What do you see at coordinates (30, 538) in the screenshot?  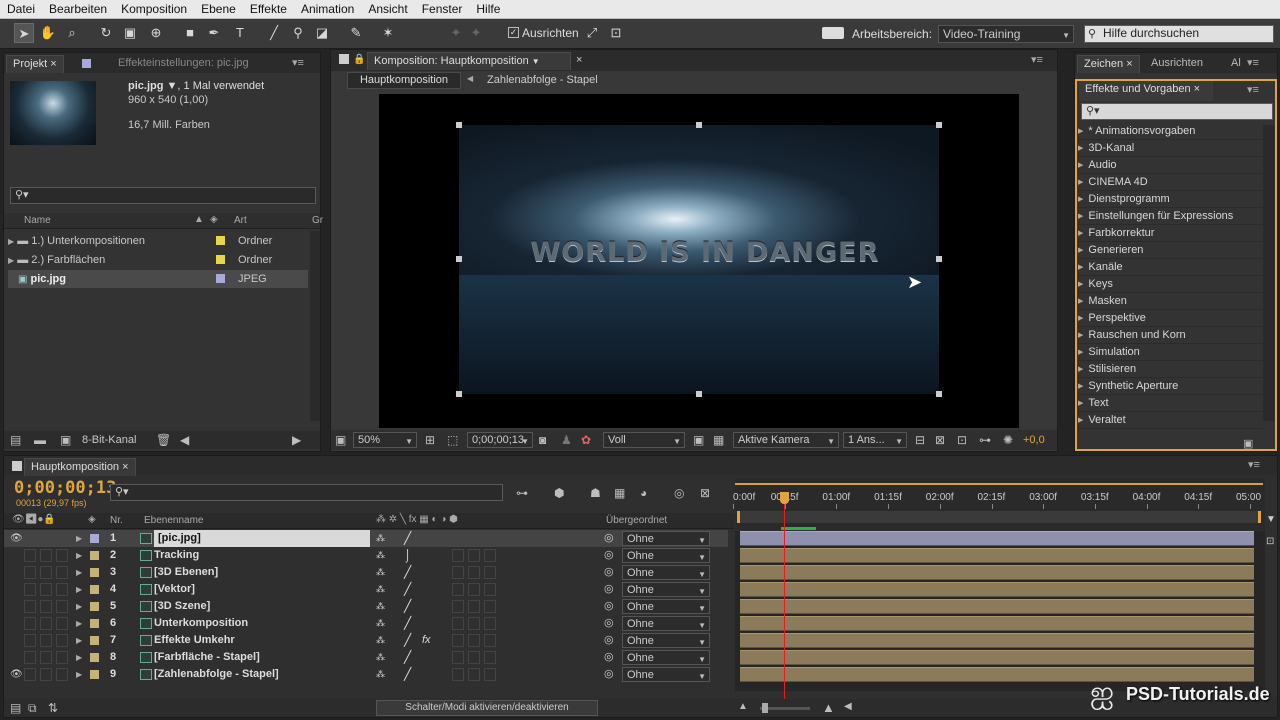 I see `audio-toggle` at bounding box center [30, 538].